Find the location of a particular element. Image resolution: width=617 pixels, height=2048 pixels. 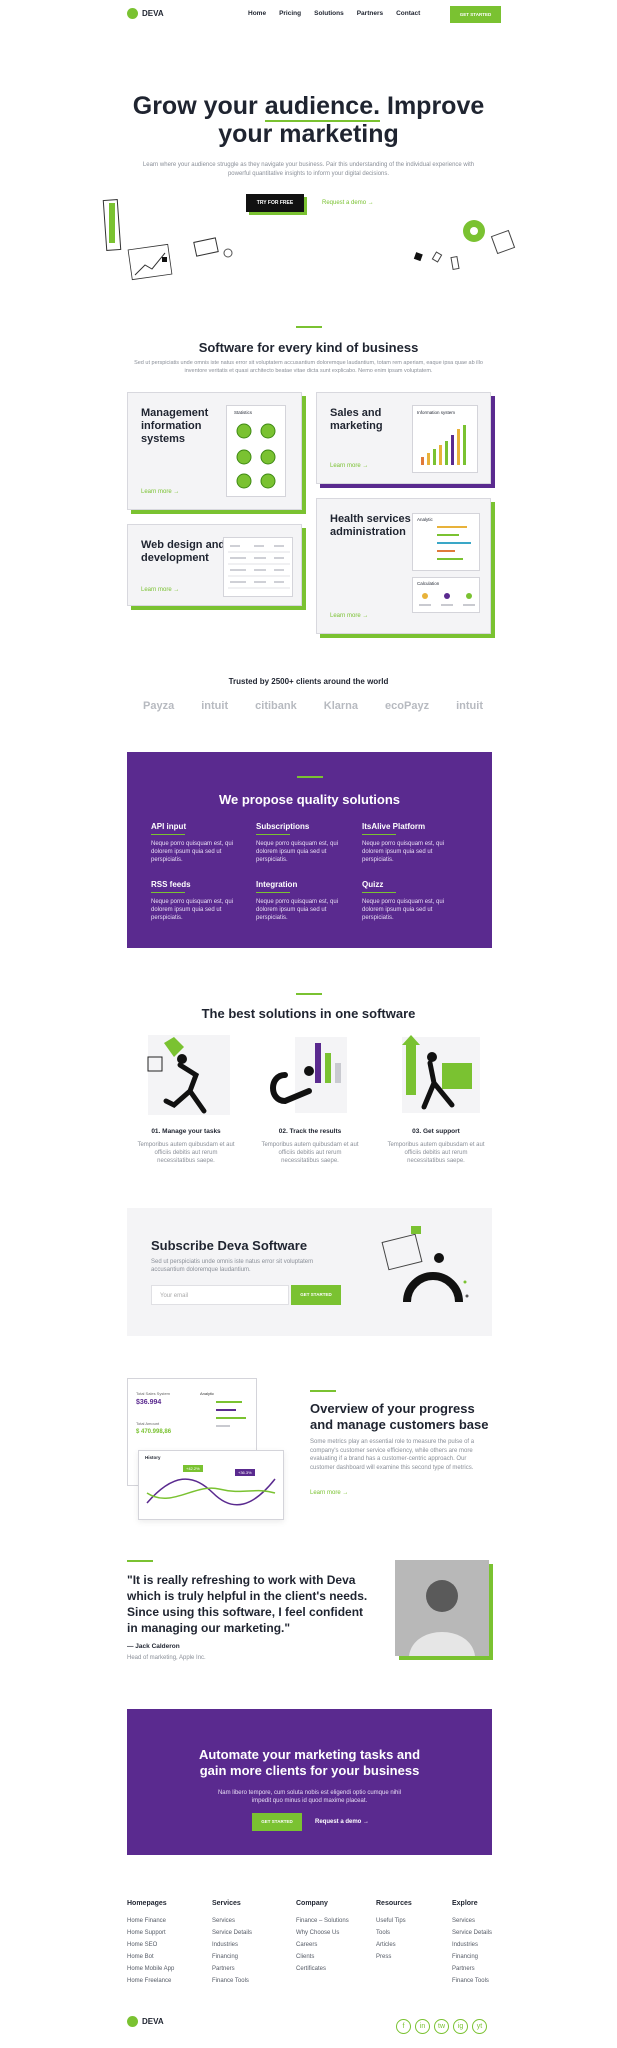

footer-logo-text: DEVA is located at coordinates (153, 2021).